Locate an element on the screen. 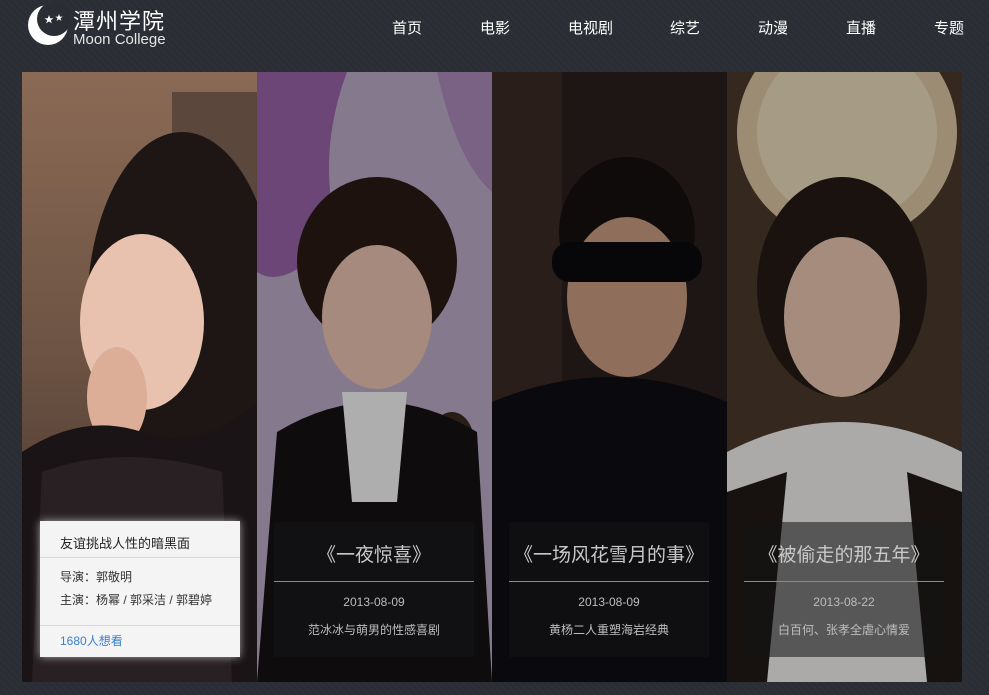 This screenshot has width=989, height=695. want-to-watch-link: 1680人想看 is located at coordinates (91, 640).